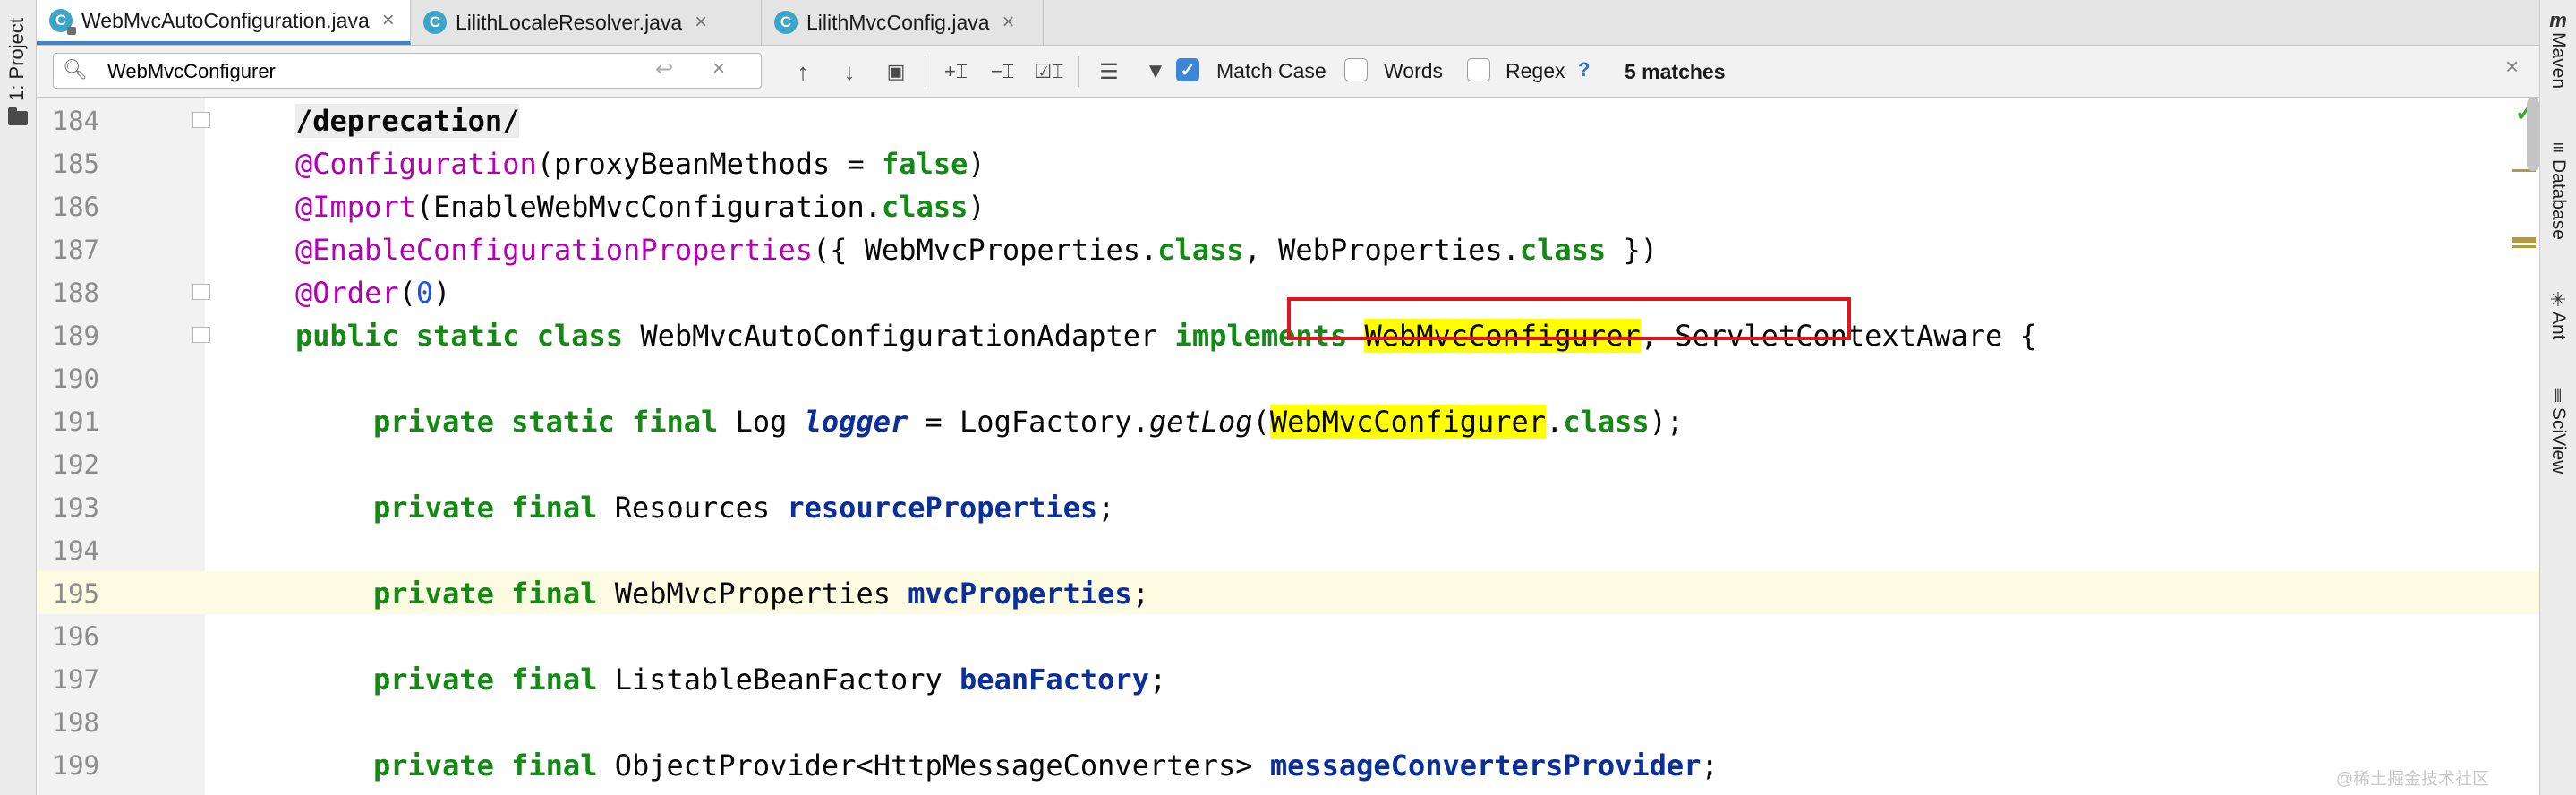  Describe the element at coordinates (1288, 549) in the screenshot. I see `code-line: 194` at that location.